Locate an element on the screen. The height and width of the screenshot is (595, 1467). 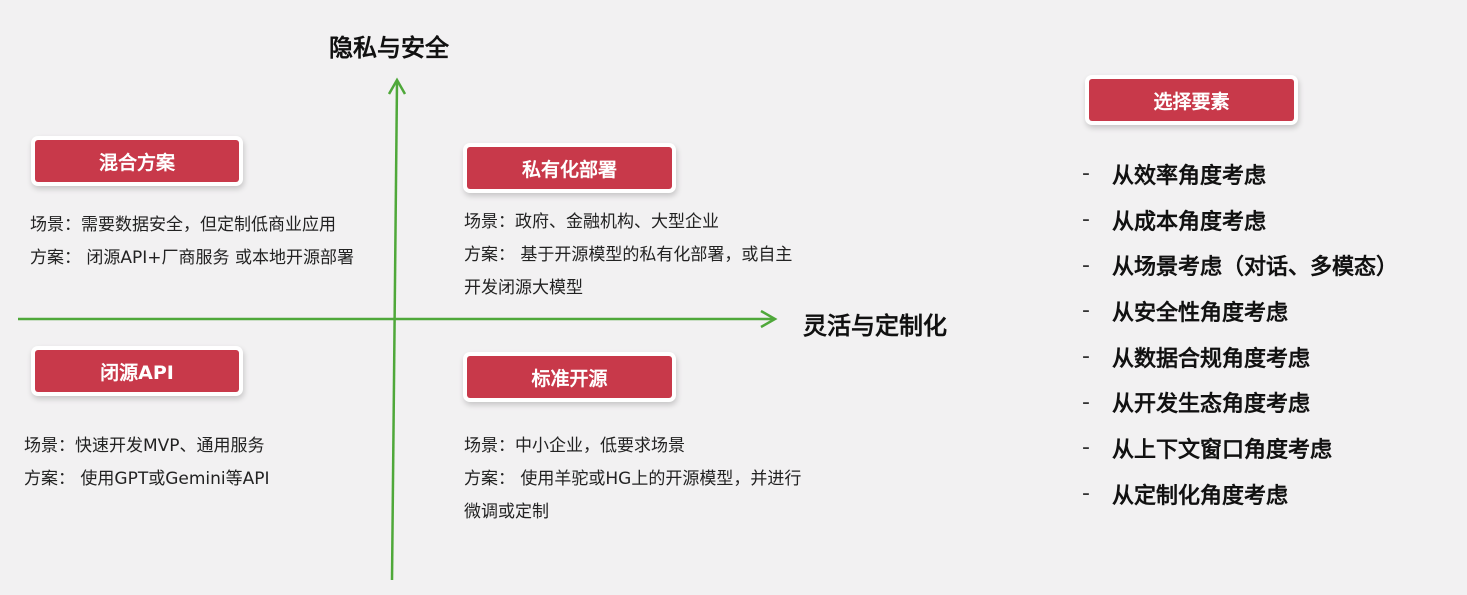
list-item: - 从效率角度考虑 is located at coordinates (1240, 174).